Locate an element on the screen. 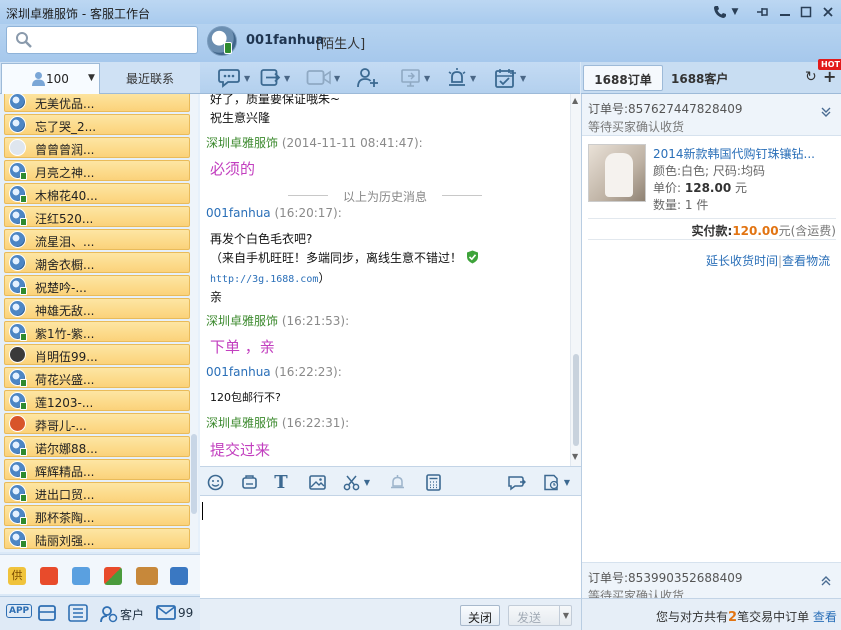  search-input is located at coordinates (102, 40).